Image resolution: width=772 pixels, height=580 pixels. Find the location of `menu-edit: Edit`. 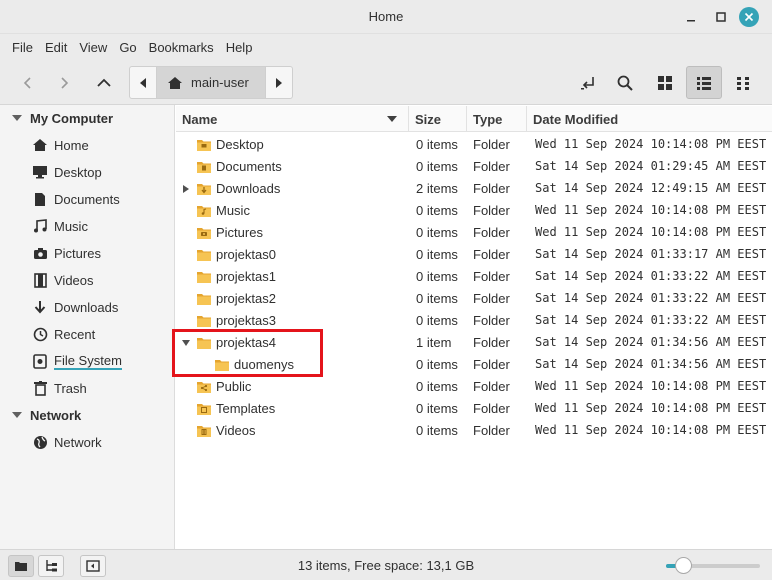

menu-edit: Edit is located at coordinates (56, 47).